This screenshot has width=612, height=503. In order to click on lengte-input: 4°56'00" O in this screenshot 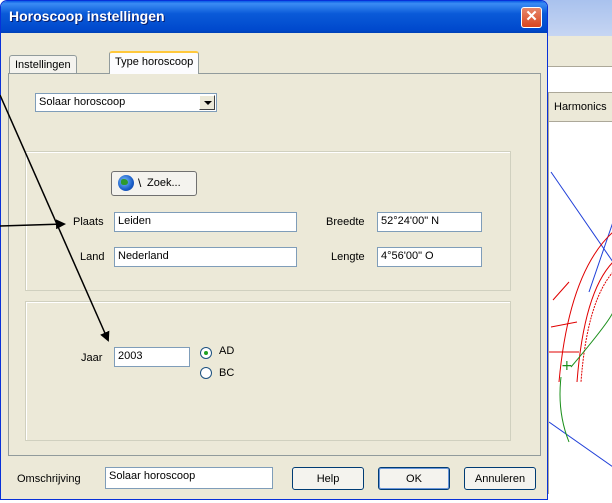, I will do `click(429, 257)`.